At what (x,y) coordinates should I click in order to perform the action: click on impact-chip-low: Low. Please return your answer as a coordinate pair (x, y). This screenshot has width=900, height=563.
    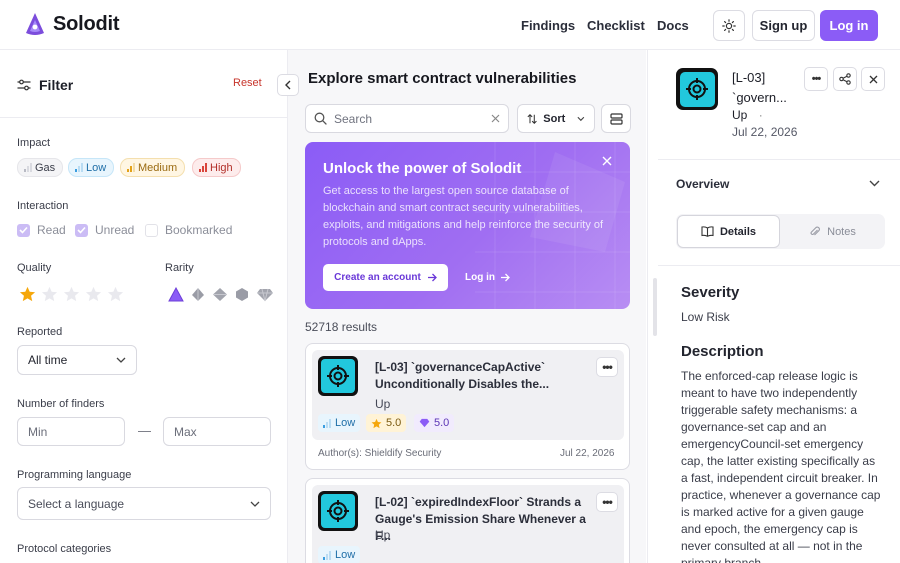
    Looking at the image, I should click on (91, 167).